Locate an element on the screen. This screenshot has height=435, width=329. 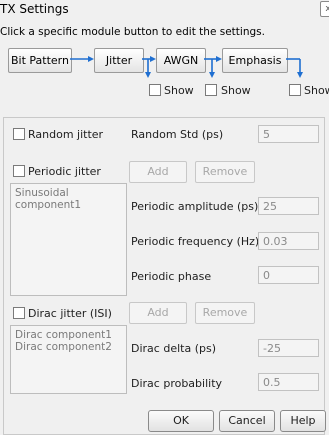
periodic-frequency-label: Periodic frequency (Hz) is located at coordinates (195, 241).